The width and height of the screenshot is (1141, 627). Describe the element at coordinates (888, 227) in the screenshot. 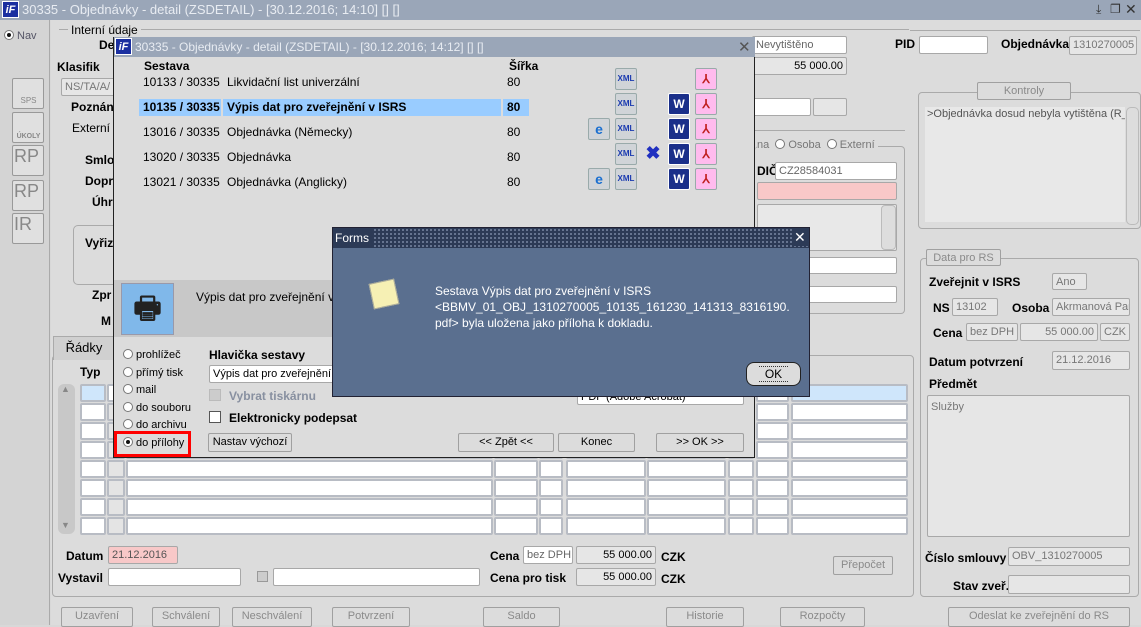

I see `textarea-scrollbar` at that location.